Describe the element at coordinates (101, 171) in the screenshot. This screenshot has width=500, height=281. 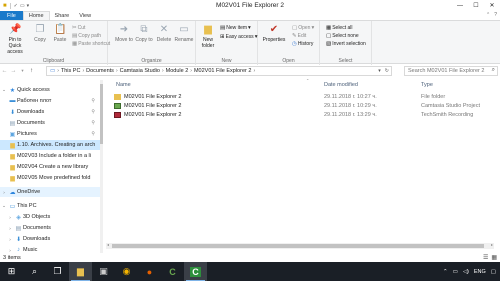
I see `nav-scrollbar` at that location.